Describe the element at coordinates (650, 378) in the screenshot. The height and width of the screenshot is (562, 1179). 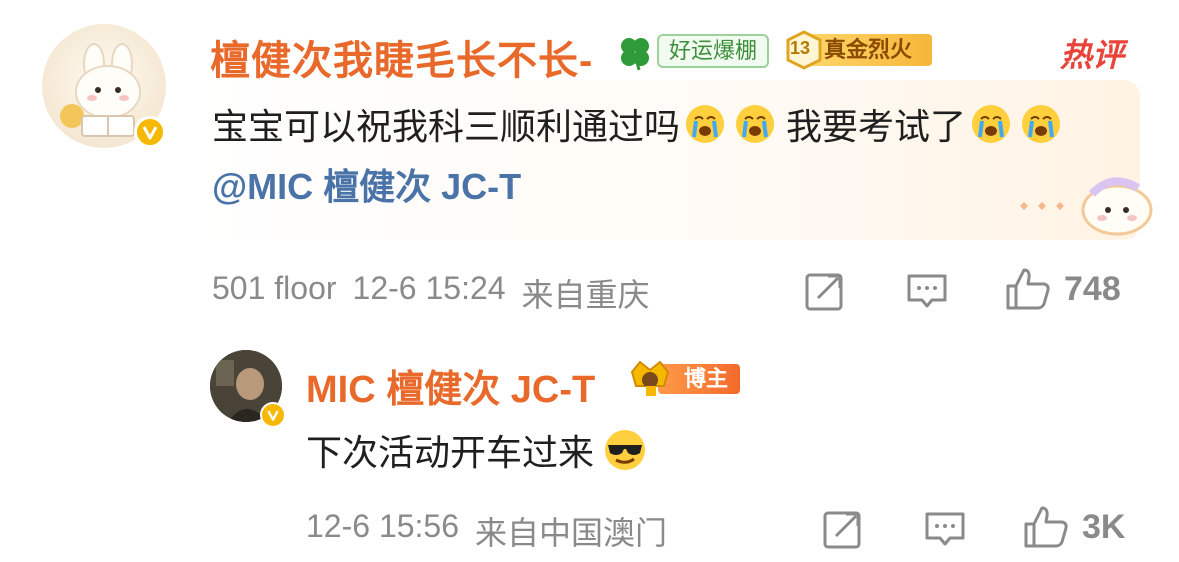
I see `crown-icon` at that location.